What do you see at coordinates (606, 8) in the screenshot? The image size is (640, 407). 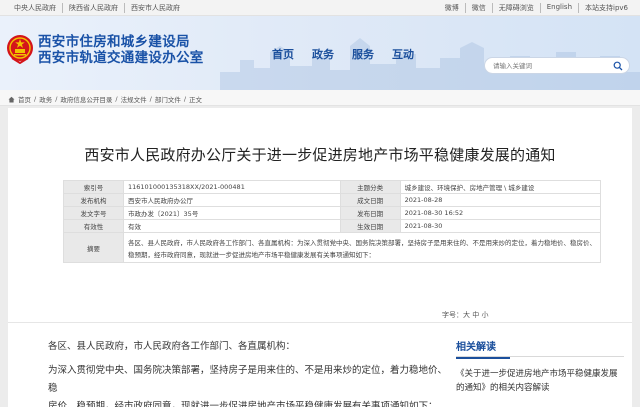 I see `ipv6-note: 本站支持ipv6` at bounding box center [606, 8].